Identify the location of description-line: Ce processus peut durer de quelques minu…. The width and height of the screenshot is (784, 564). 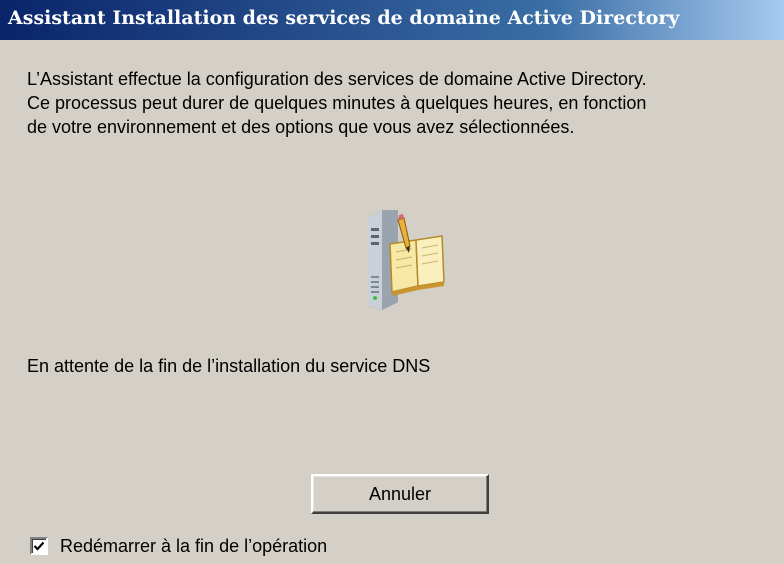
(337, 103).